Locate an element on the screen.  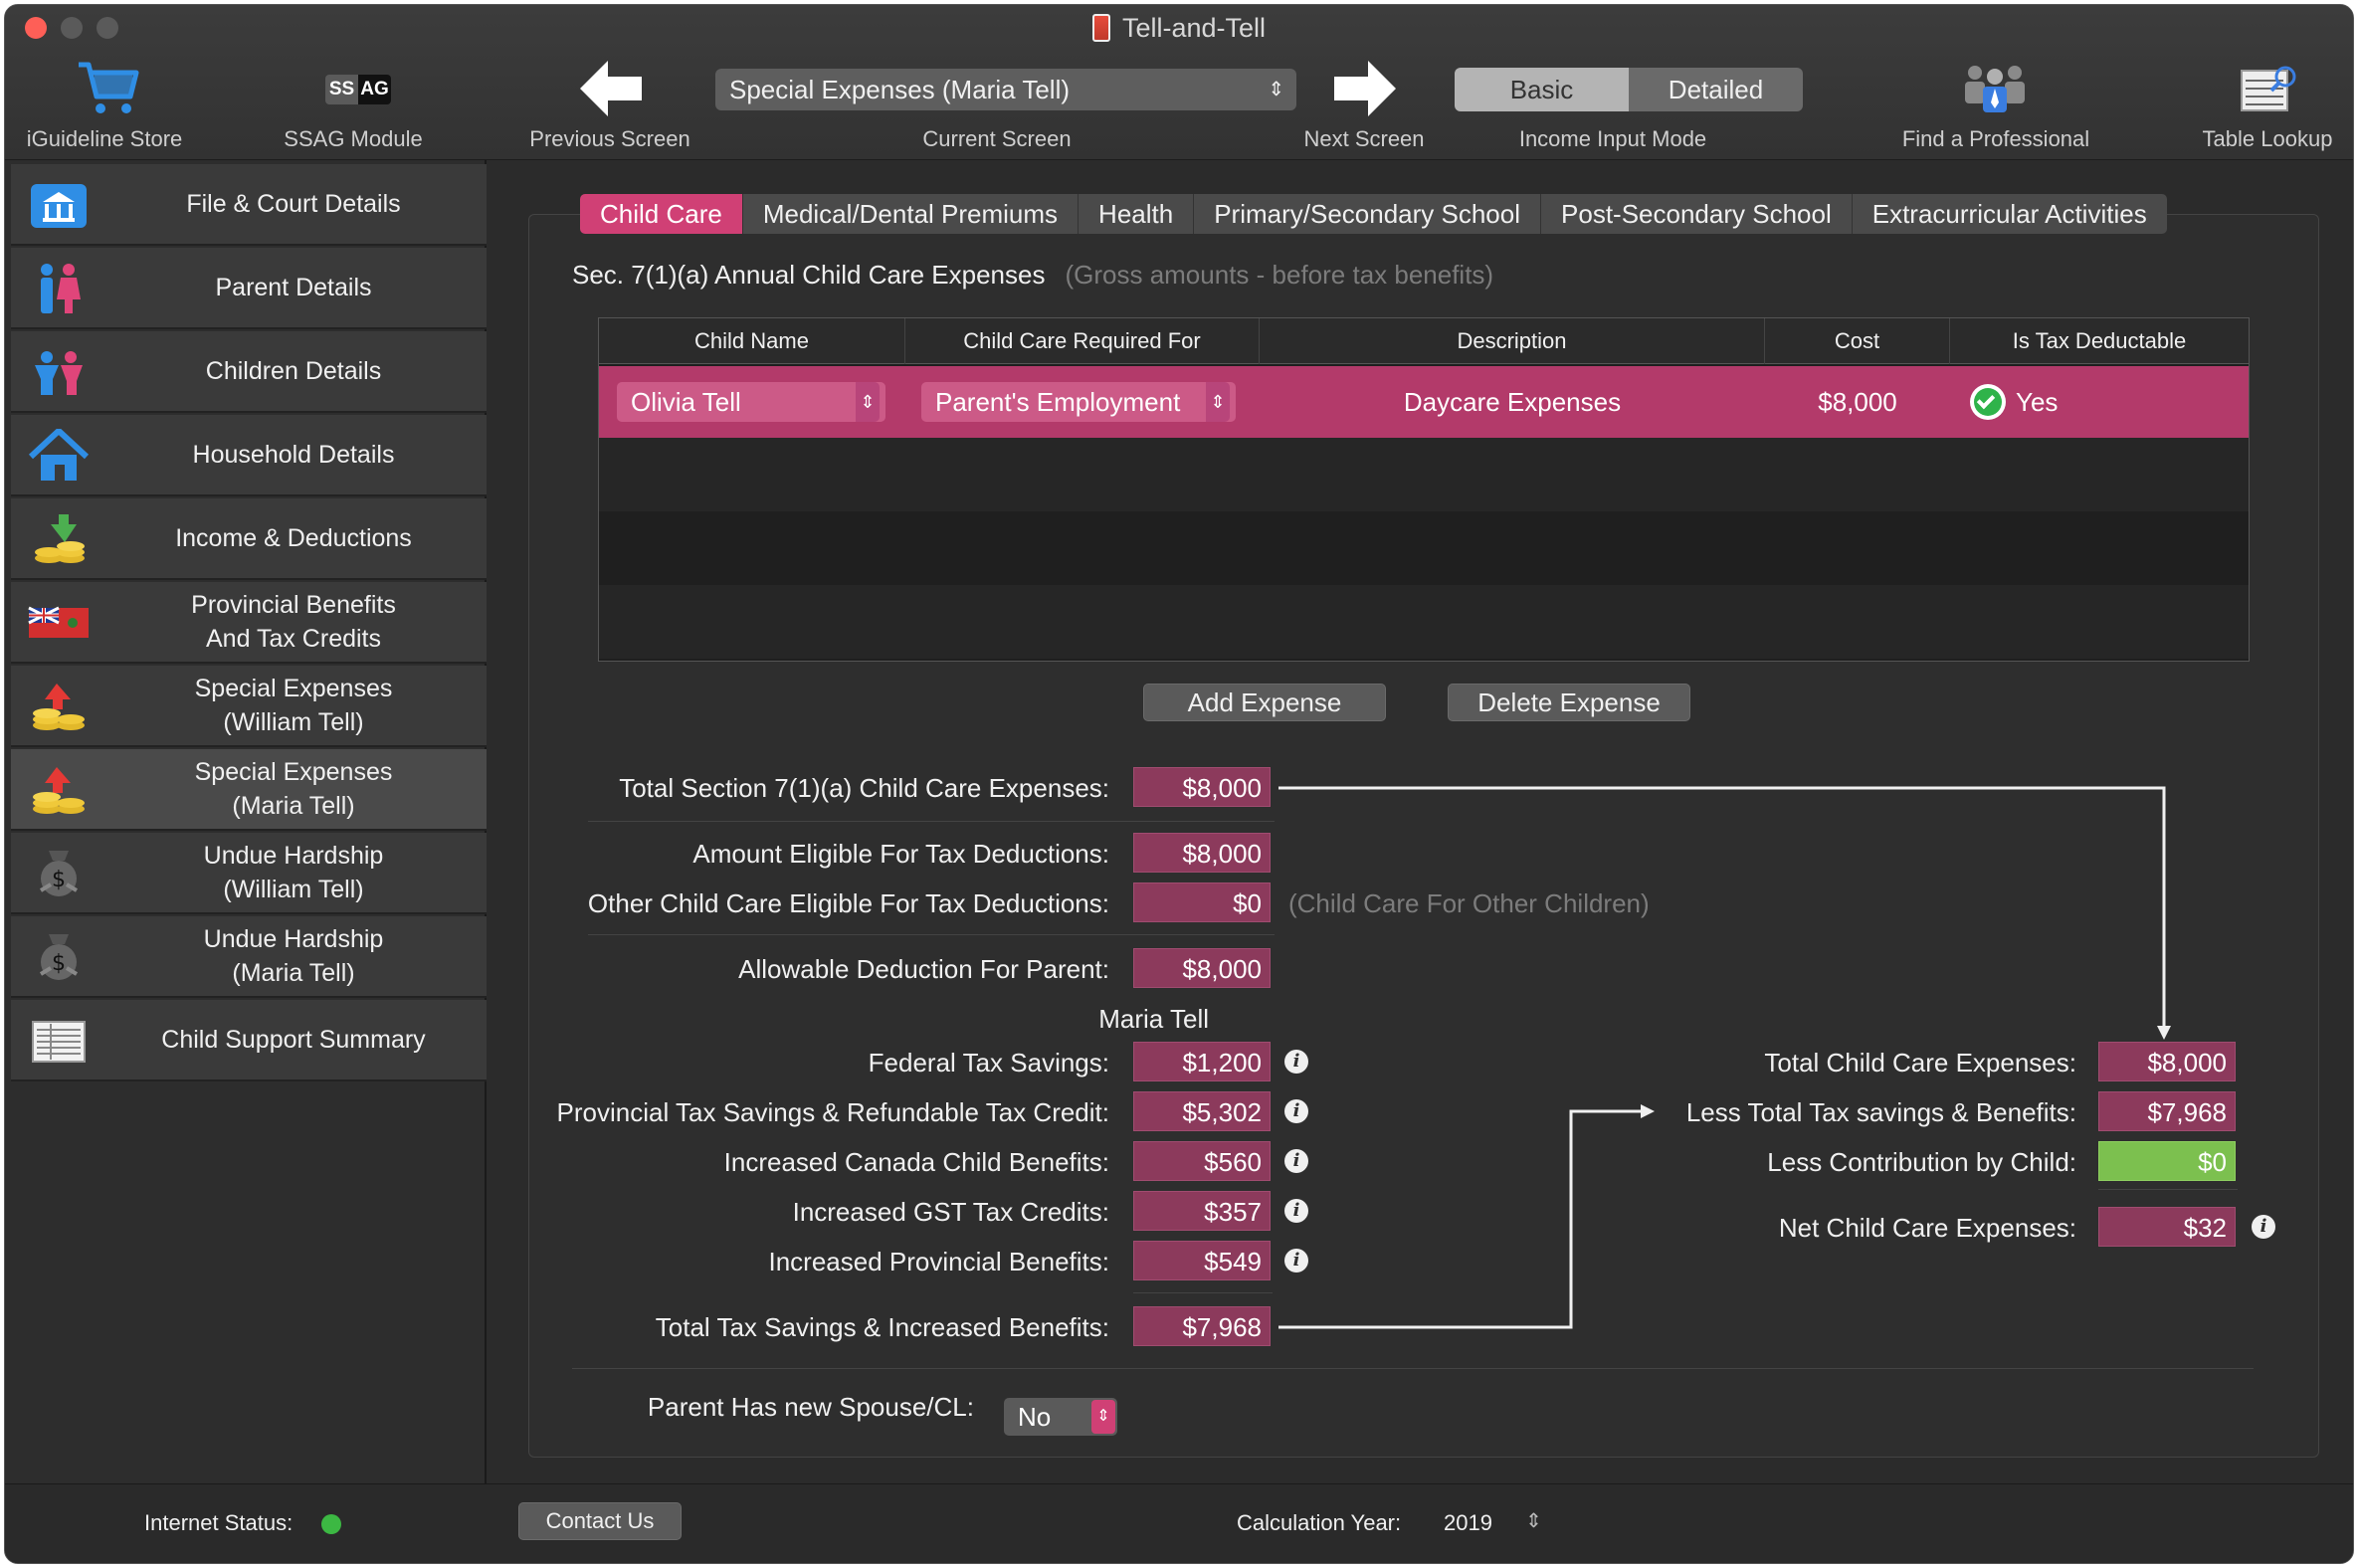
table-lookup-icon is located at coordinates (2268, 88).